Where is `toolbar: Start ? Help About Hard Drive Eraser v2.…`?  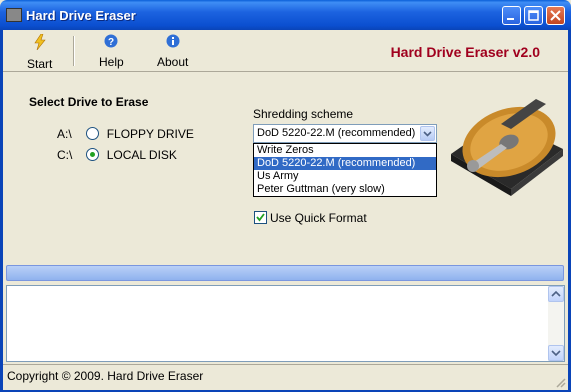 toolbar: Start ? Help About Hard Drive Eraser v2.… is located at coordinates (285, 51).